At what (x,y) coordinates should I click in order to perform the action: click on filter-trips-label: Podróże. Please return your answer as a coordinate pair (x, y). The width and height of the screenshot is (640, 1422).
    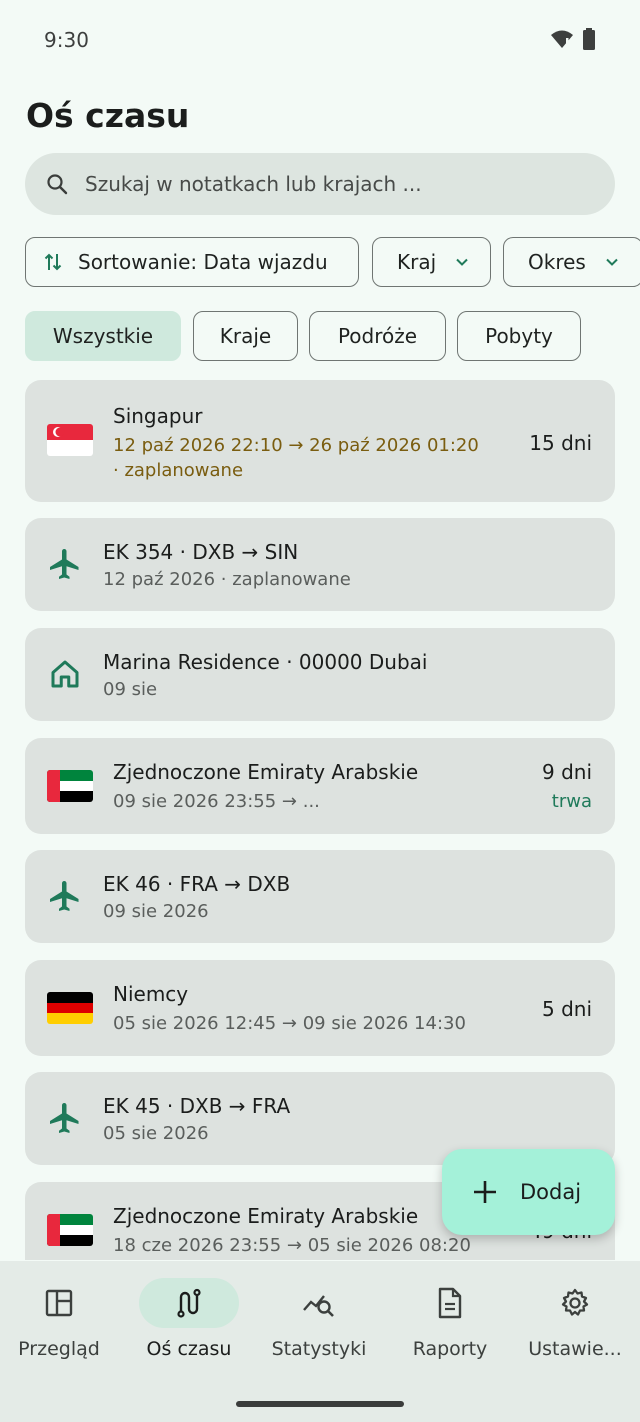
    Looking at the image, I should click on (377, 336).